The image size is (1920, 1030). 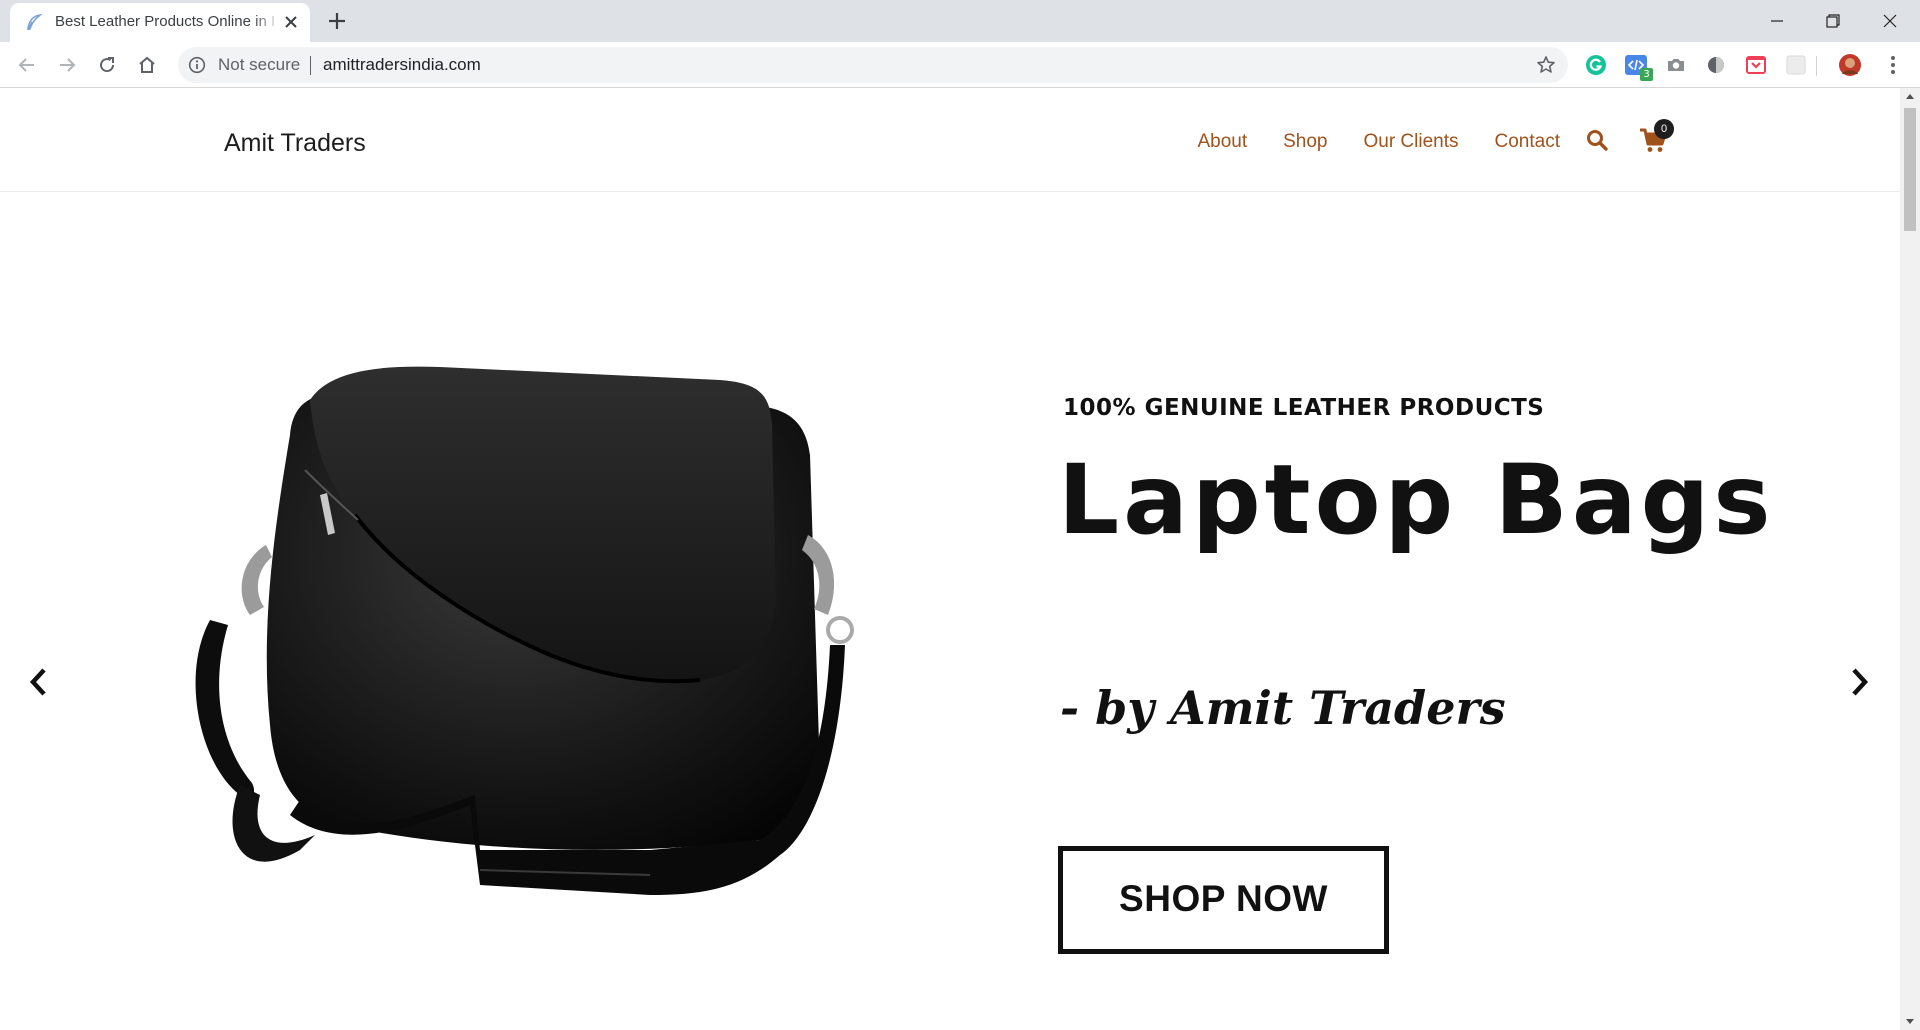 What do you see at coordinates (1597, 140) in the screenshot?
I see `search-icon` at bounding box center [1597, 140].